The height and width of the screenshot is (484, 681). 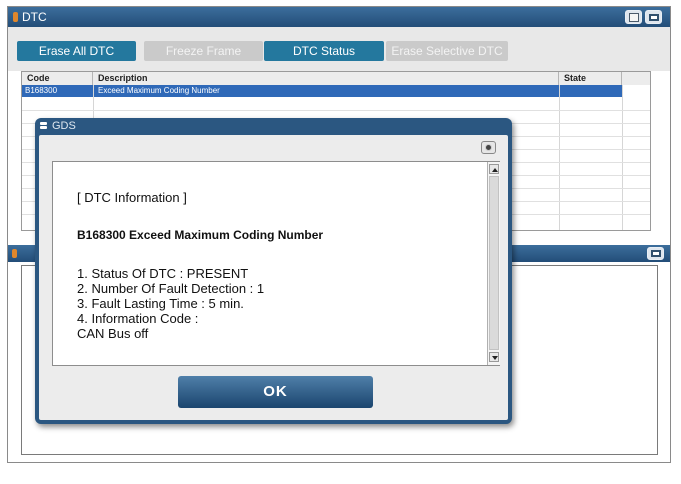 I want to click on row-divider, so click(x=336, y=110).